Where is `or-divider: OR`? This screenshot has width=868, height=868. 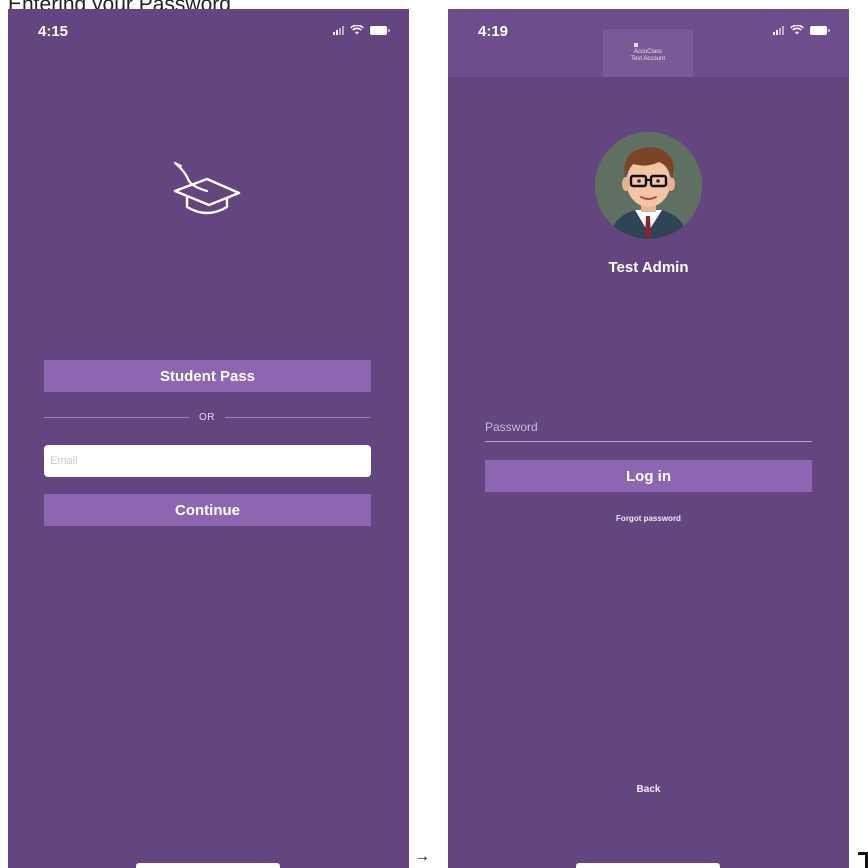 or-divider: OR is located at coordinates (207, 417).